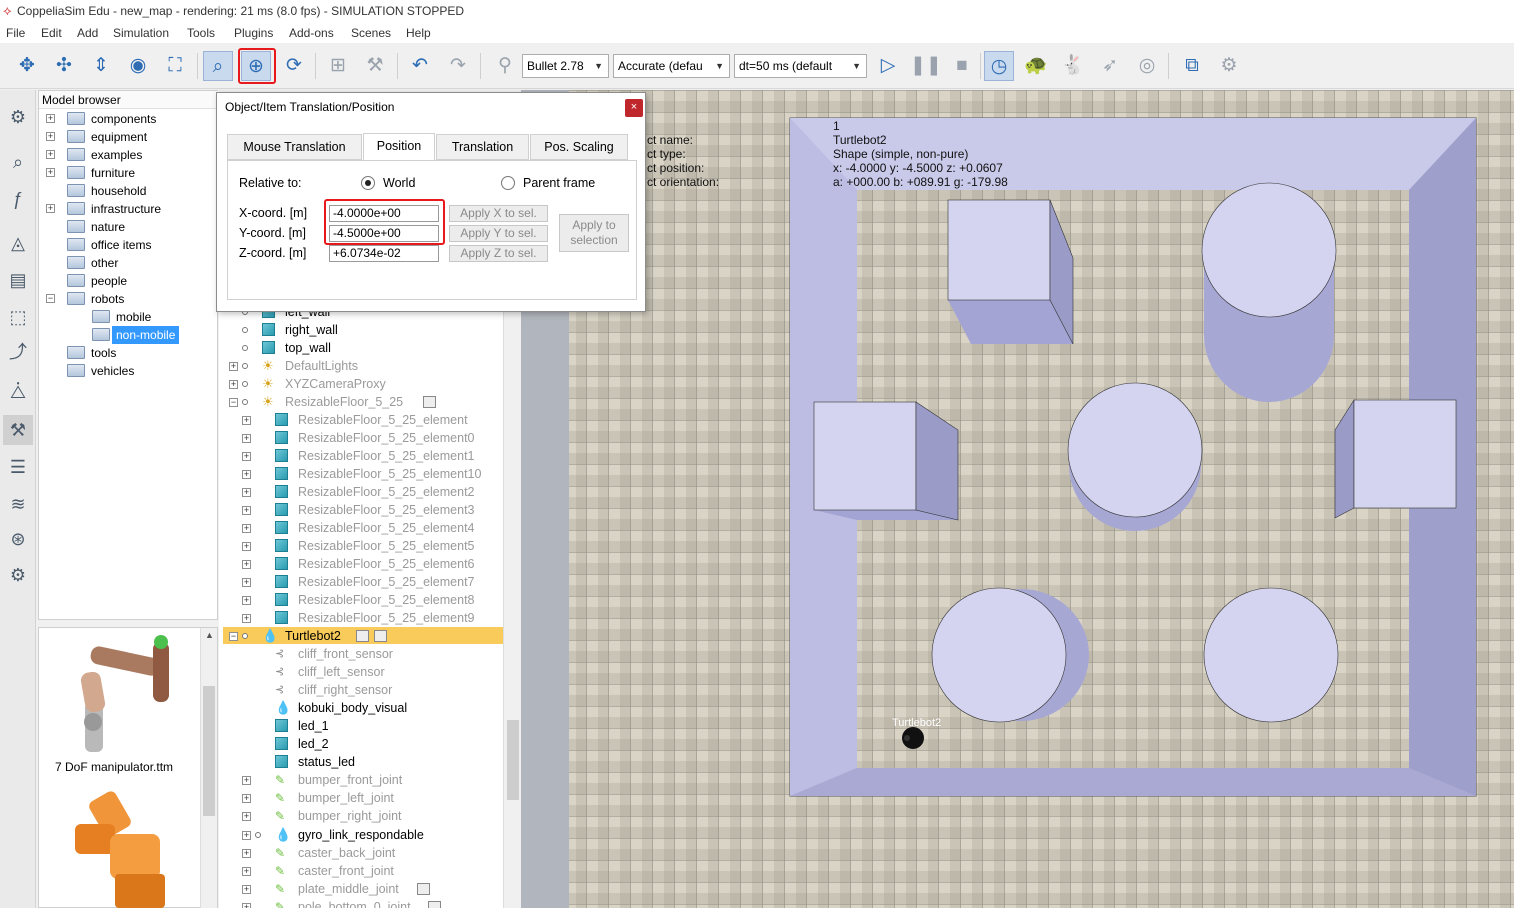 This screenshot has width=1514, height=908. Describe the element at coordinates (251, 835) in the screenshot. I see `scene-object-gyro-link-respondable: + 💧 gyro_link_respondable` at that location.